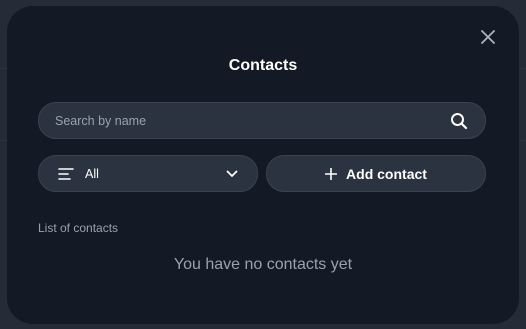 The image size is (526, 329). What do you see at coordinates (263, 264) in the screenshot?
I see `empty-state-message: You have no contacts yet` at bounding box center [263, 264].